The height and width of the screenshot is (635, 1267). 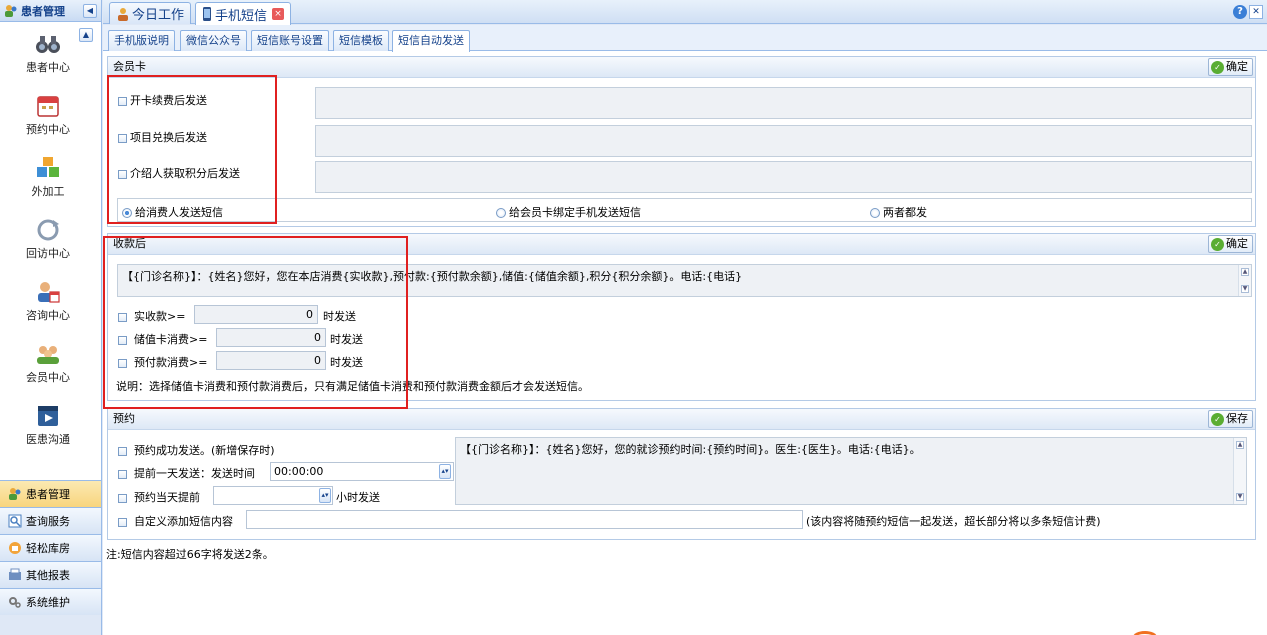 What do you see at coordinates (48, 245) in the screenshot?
I see `nav-item-follow-up-center: 回访中心` at bounding box center [48, 245].